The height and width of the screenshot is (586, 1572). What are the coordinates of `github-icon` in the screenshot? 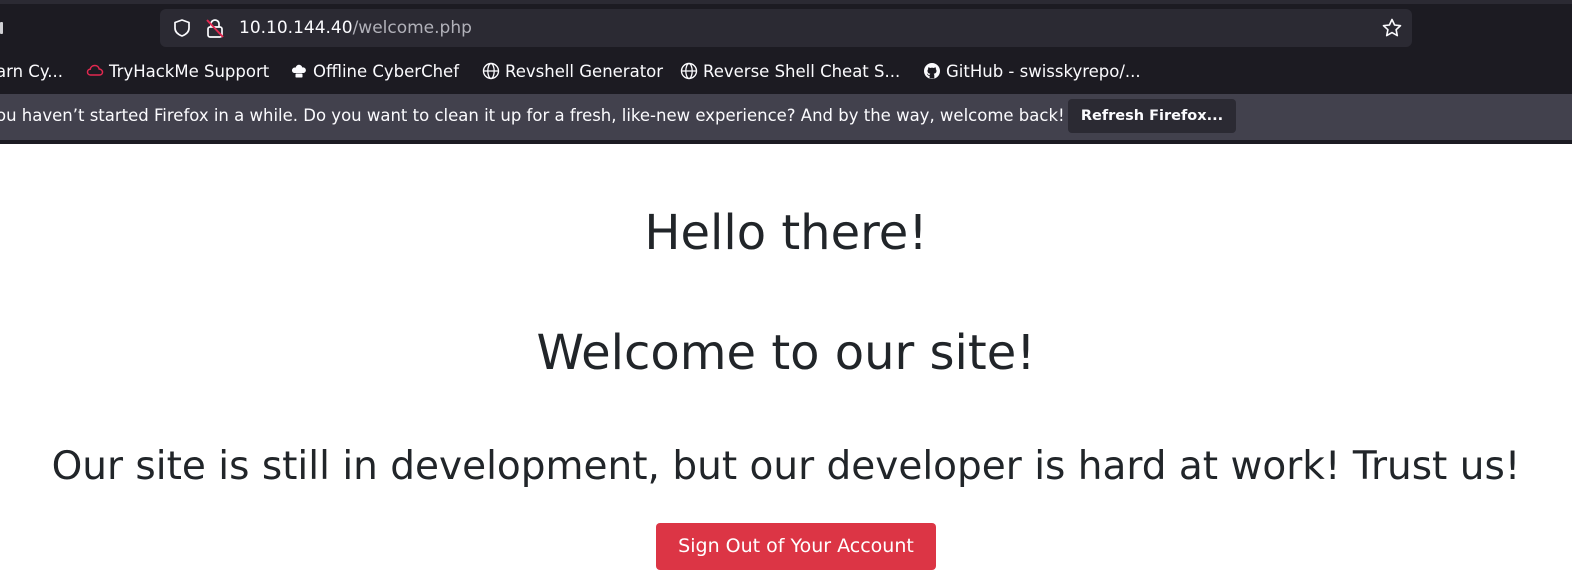 It's located at (932, 71).